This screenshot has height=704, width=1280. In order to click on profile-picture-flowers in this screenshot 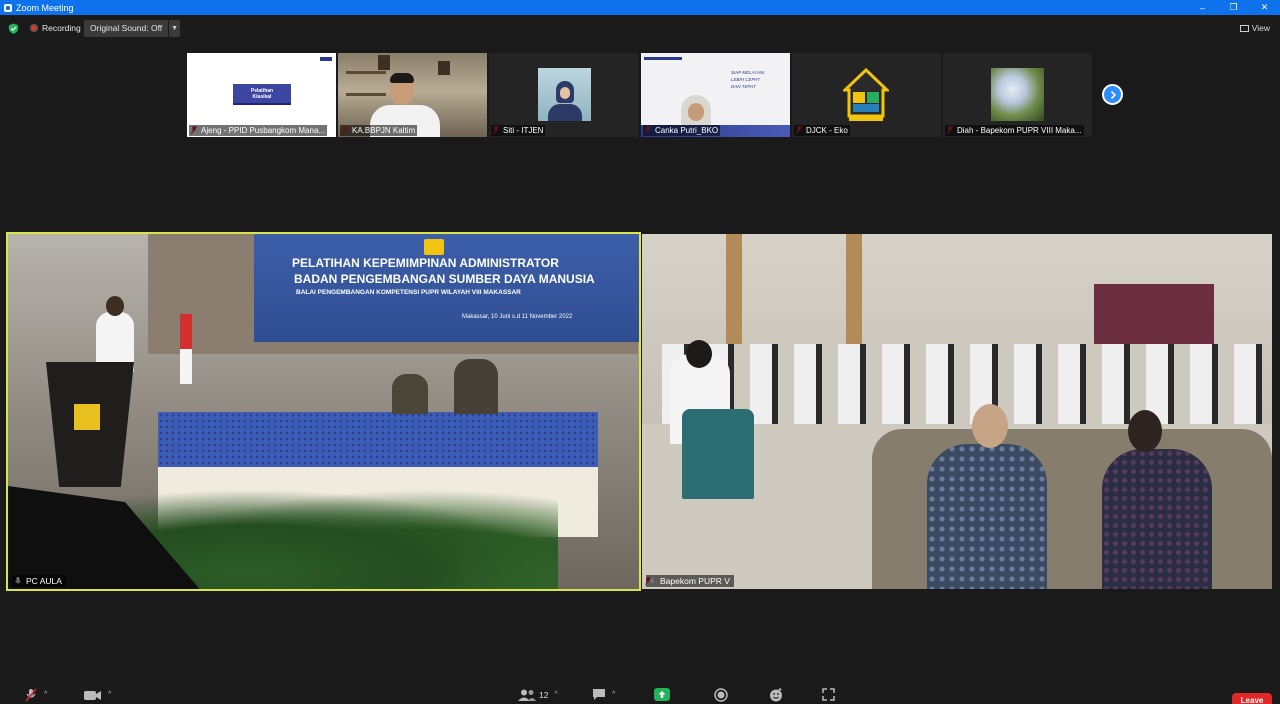, I will do `click(1017, 94)`.